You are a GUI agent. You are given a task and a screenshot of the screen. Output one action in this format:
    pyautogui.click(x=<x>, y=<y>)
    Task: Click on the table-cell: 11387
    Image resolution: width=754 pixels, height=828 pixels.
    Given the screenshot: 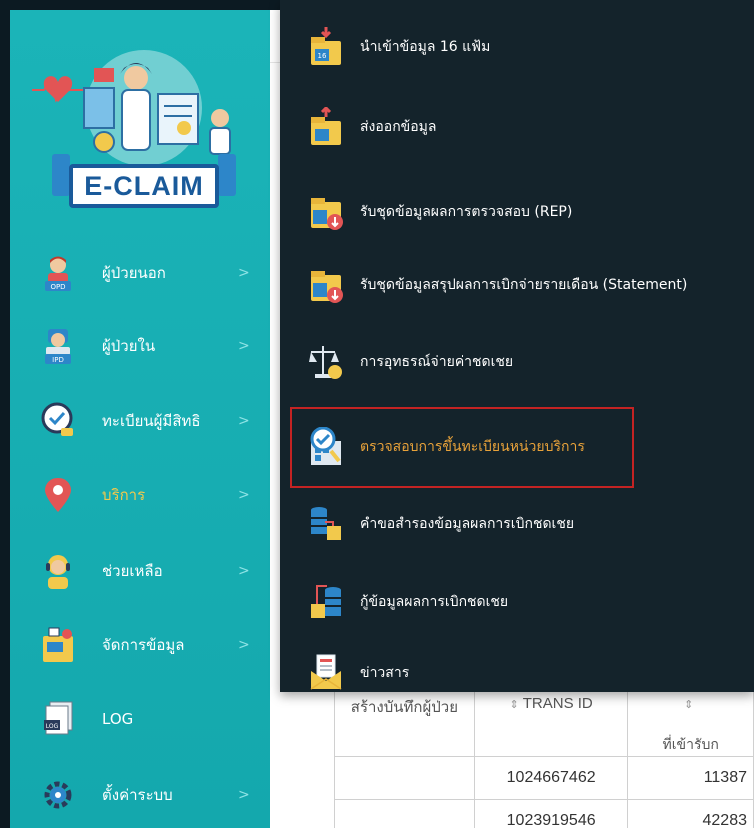 What is the action you would take?
    pyautogui.click(x=690, y=778)
    